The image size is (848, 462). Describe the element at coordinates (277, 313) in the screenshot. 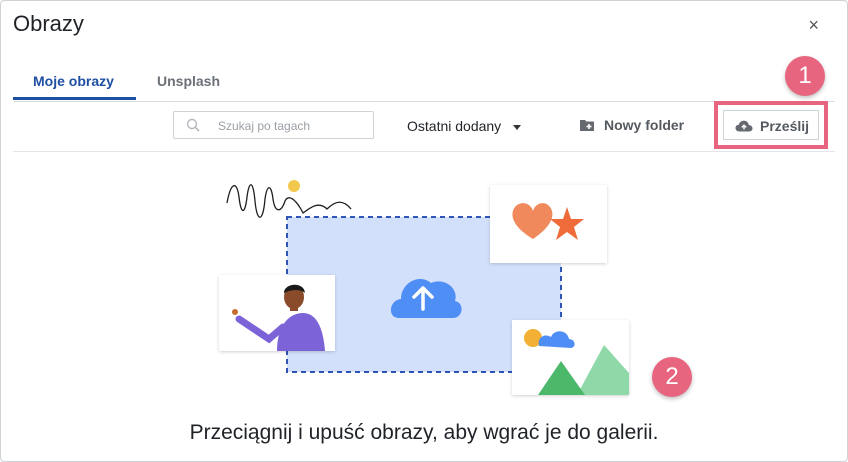

I see `person-card` at that location.